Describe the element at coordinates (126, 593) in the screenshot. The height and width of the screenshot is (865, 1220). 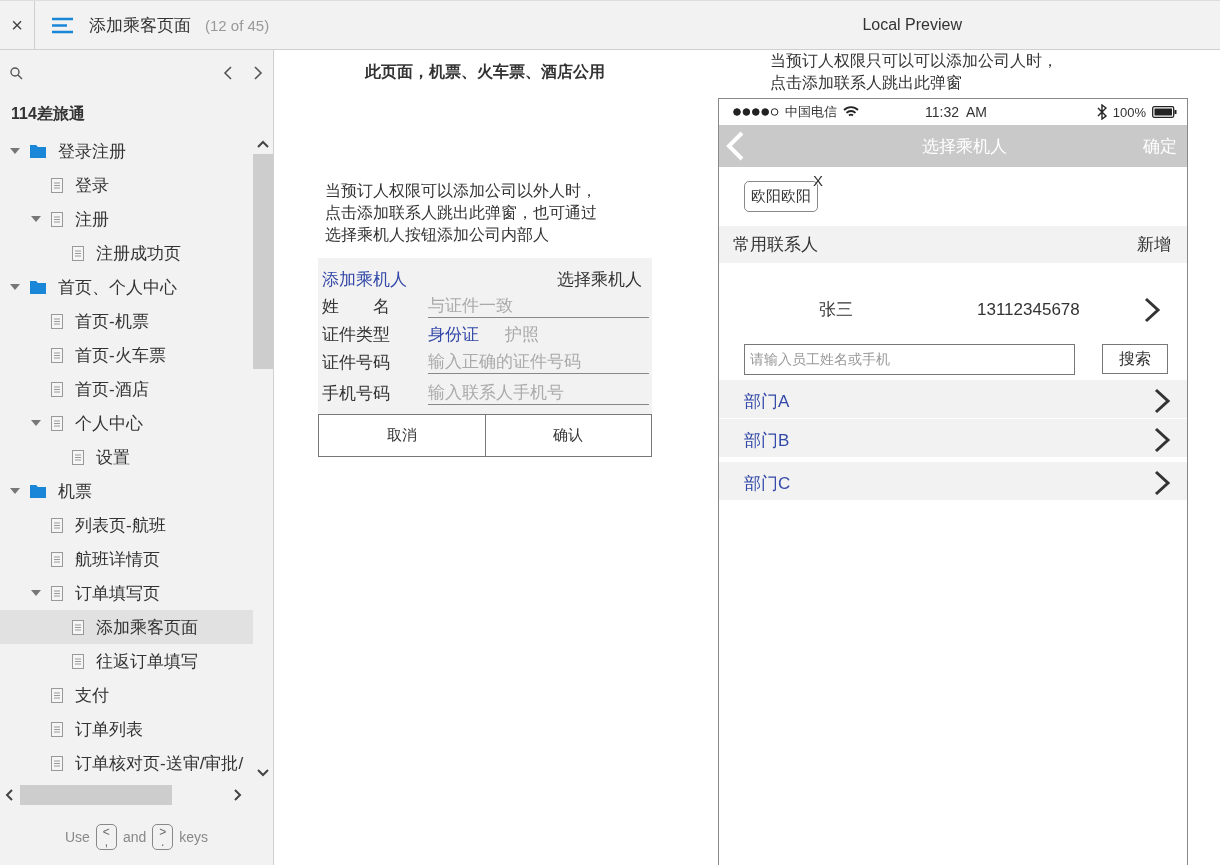
I see `tree-item: 订单填写页` at that location.